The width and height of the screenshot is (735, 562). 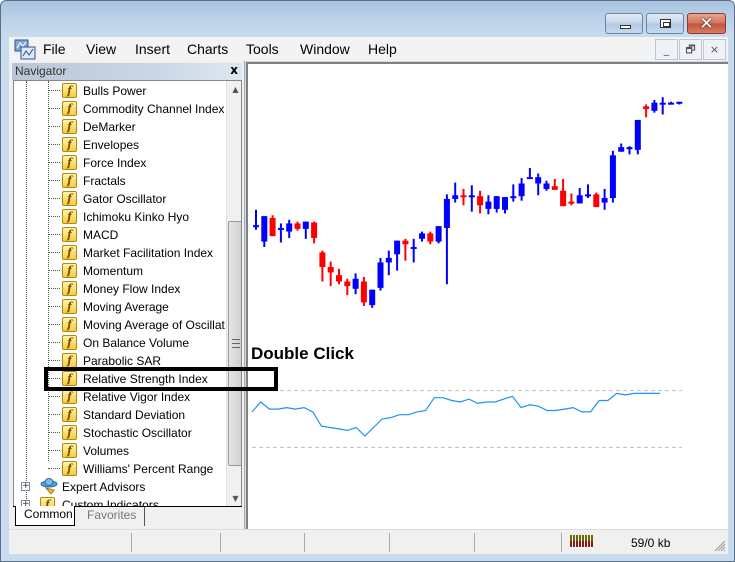 I want to click on menu-charts: Charts, so click(x=207, y=49).